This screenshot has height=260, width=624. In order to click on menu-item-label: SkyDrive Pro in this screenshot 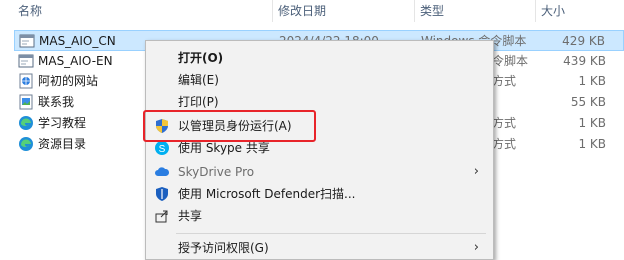, I will do `click(216, 172)`.